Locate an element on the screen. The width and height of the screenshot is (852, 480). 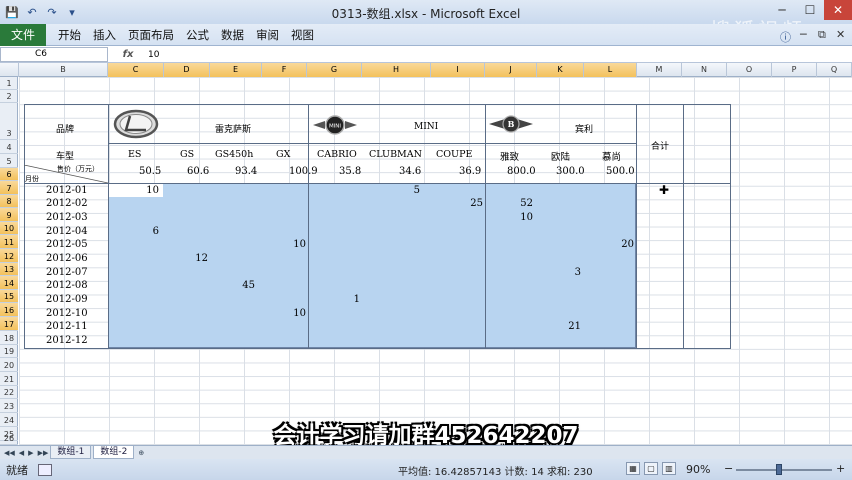
normal-view-icon: ▦ is located at coordinates (633, 468).